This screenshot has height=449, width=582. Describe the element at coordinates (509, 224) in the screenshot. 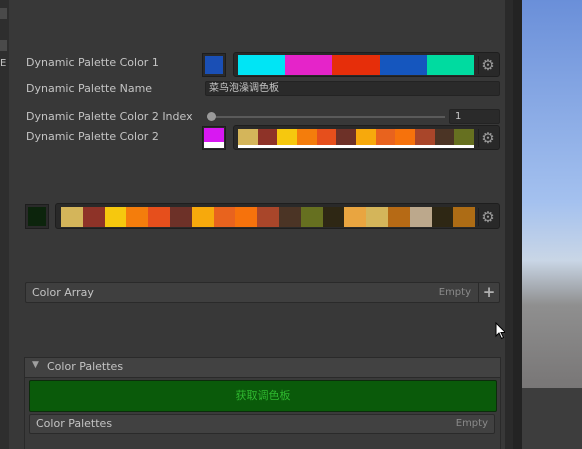

I see `scene-divider` at that location.